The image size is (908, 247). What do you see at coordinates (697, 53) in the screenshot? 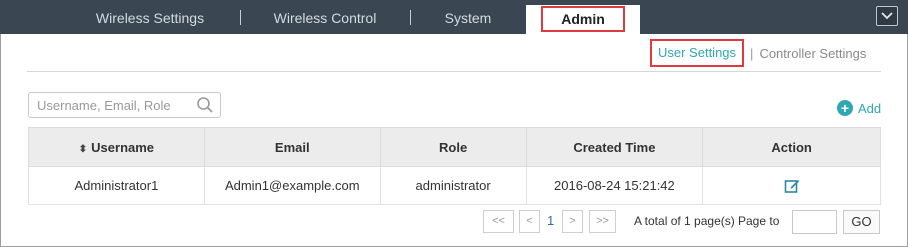
I see `subnav-user-settings: User Settings` at bounding box center [697, 53].